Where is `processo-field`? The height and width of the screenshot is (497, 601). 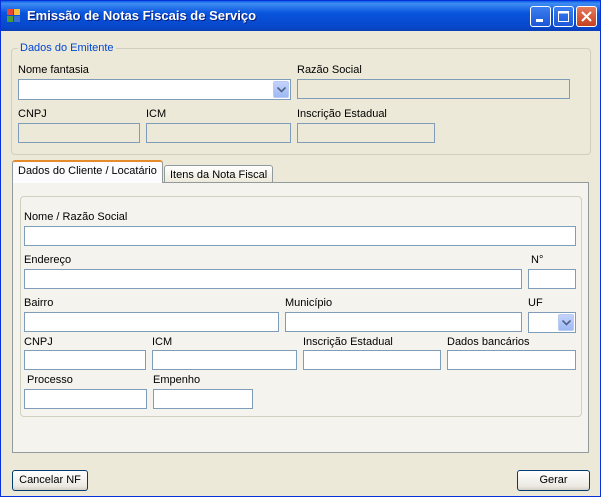
processo-field is located at coordinates (85, 399).